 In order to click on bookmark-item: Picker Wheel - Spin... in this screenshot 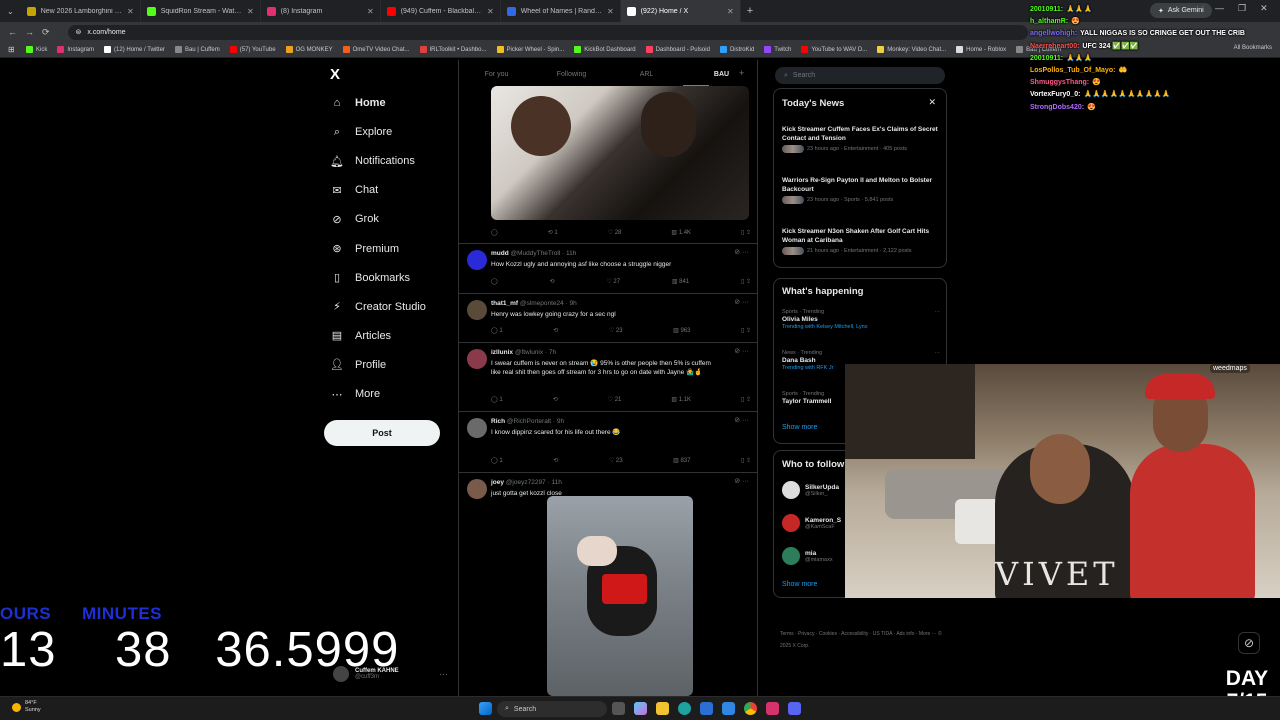, I will do `click(530, 49)`.